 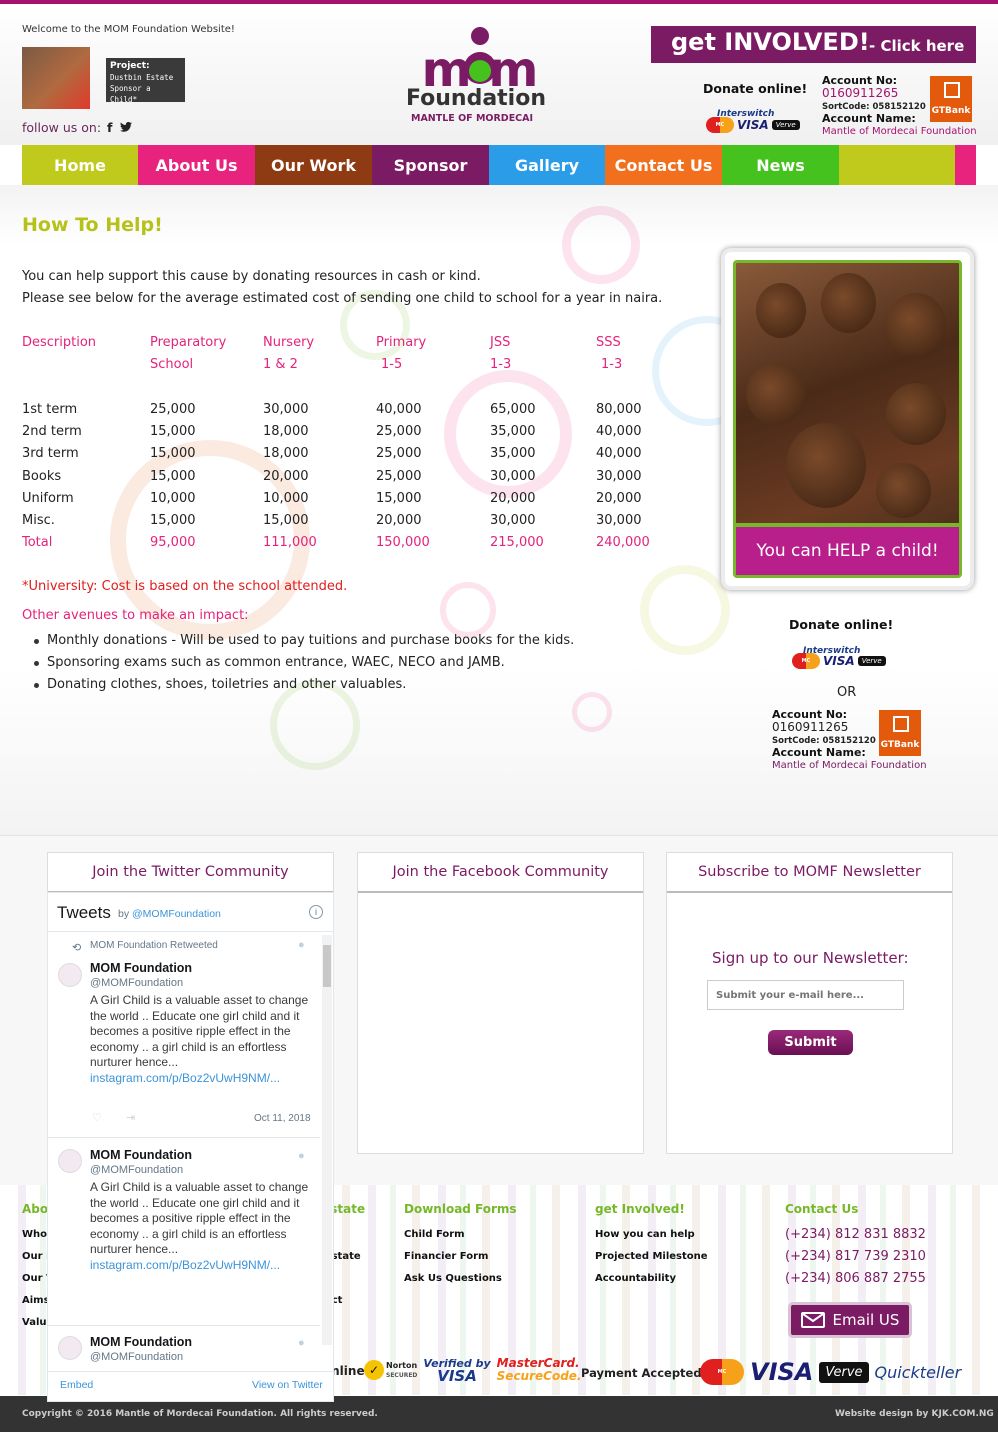 I want to click on or-text: OR, so click(x=847, y=692).